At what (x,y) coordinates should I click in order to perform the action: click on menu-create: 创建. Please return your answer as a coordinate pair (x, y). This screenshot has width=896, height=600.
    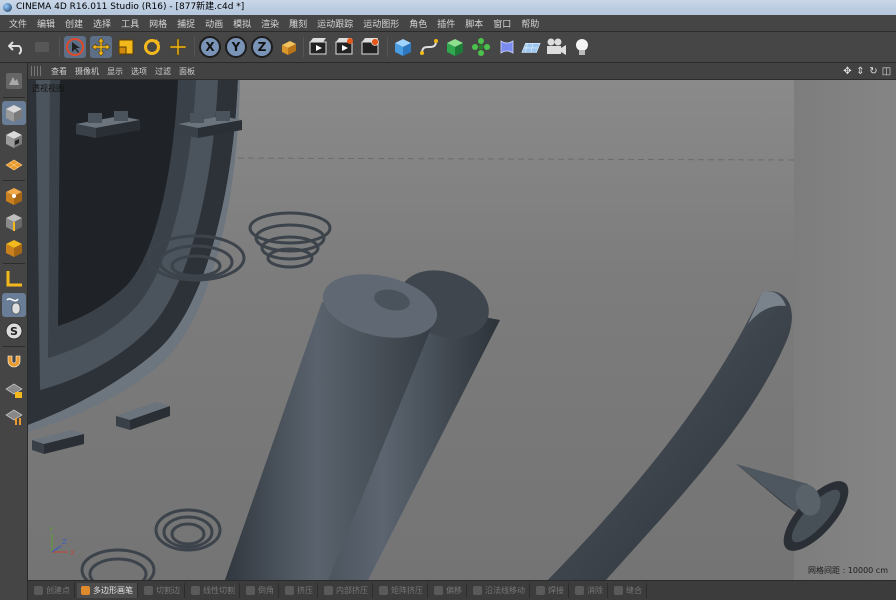
    Looking at the image, I should click on (74, 23).